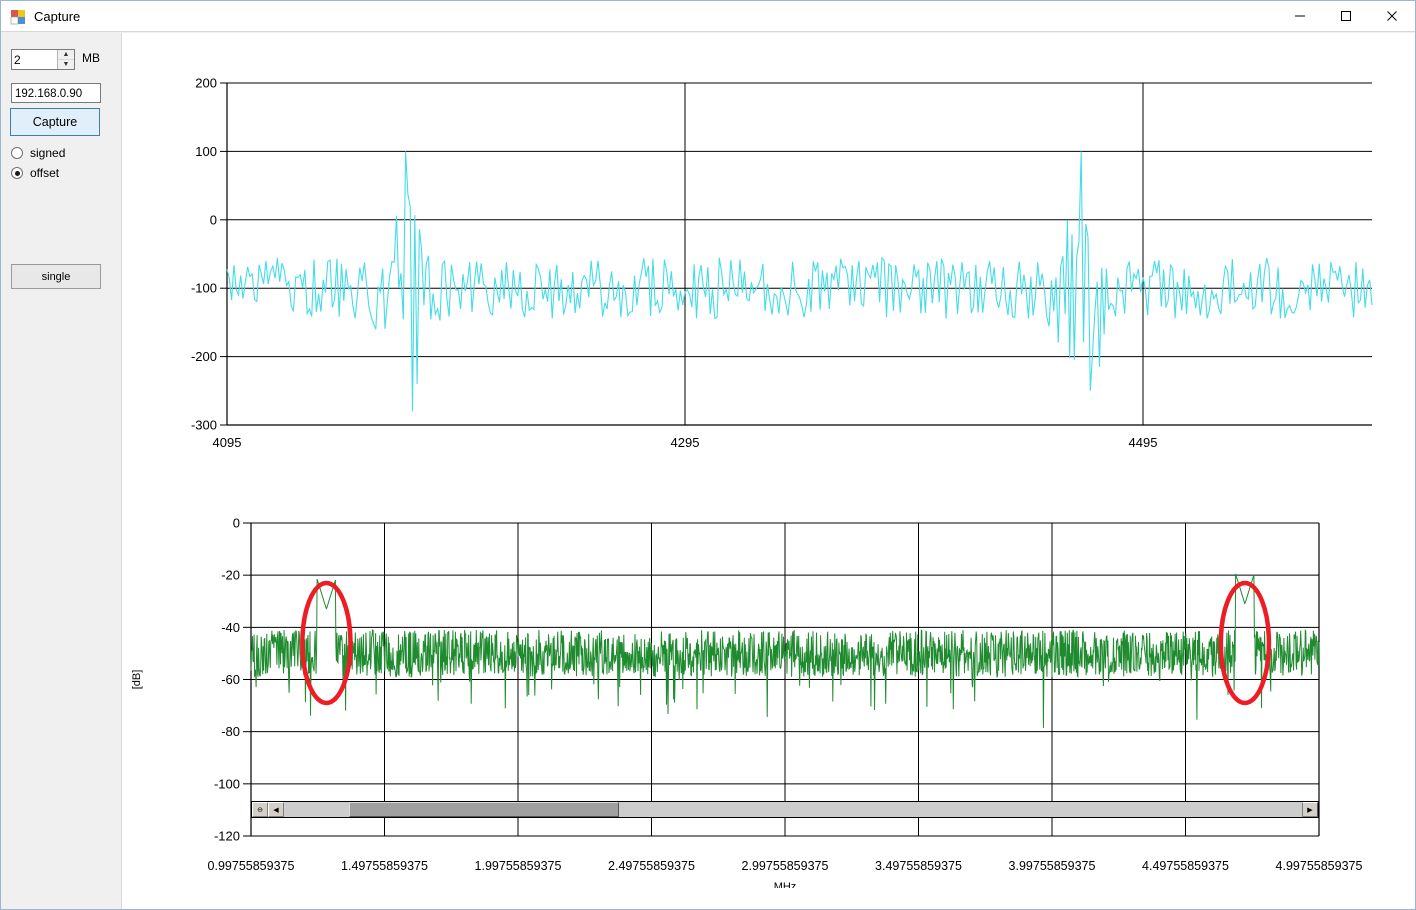 This screenshot has height=910, width=1416. I want to click on arrow-left-icon: ◀, so click(276, 810).